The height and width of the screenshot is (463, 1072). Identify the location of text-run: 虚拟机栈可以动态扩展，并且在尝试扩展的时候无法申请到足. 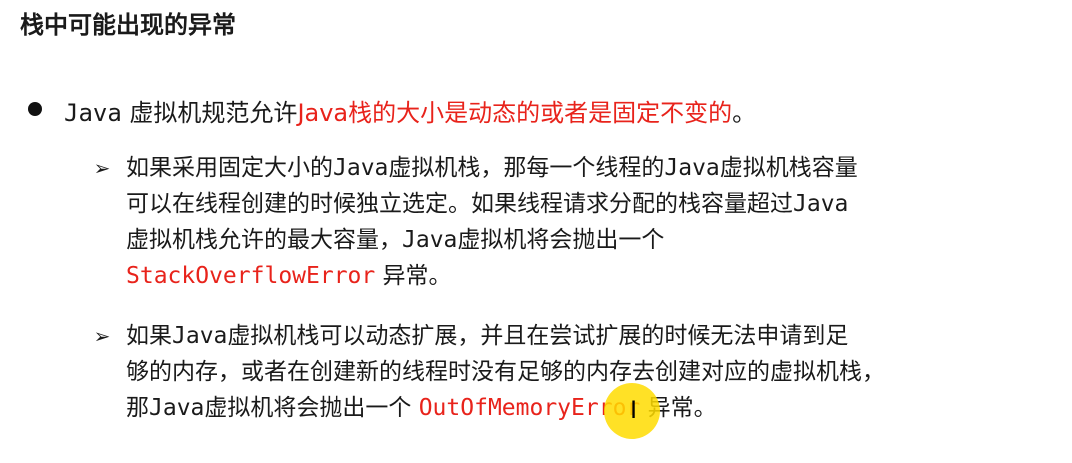
(538, 336).